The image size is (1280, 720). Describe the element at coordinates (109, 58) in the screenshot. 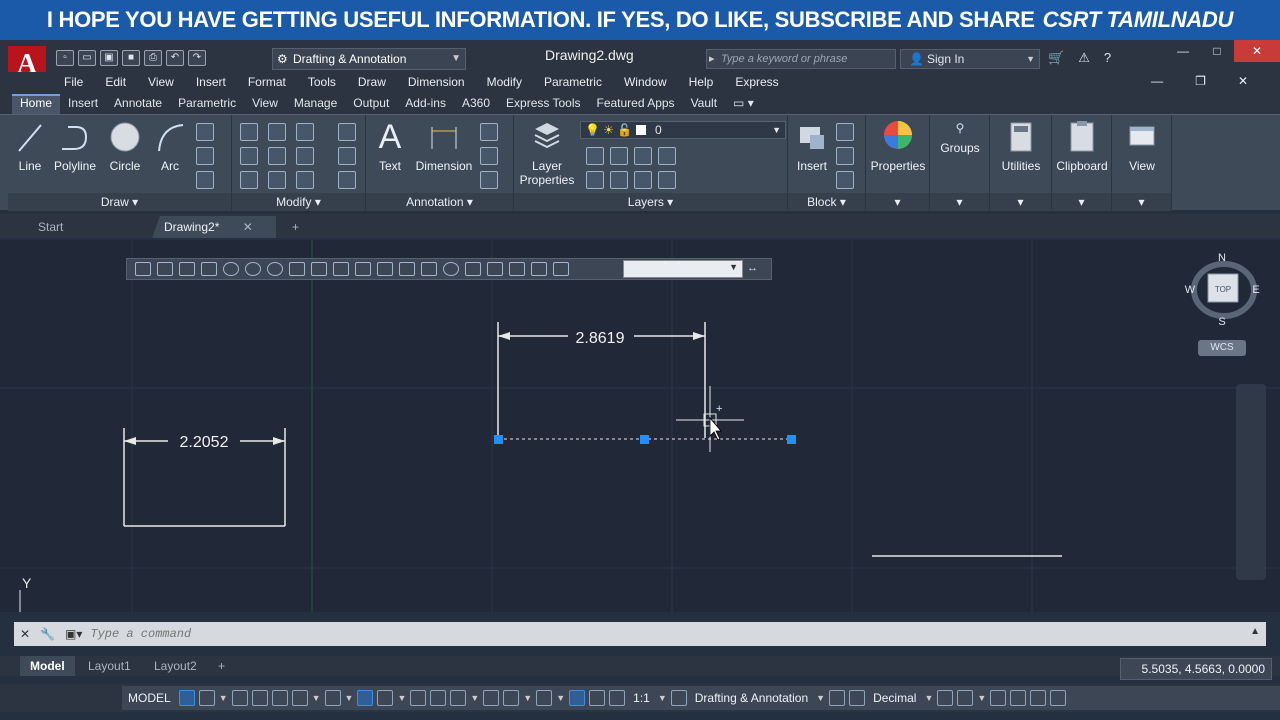

I see `save-as-icon: ▣` at that location.